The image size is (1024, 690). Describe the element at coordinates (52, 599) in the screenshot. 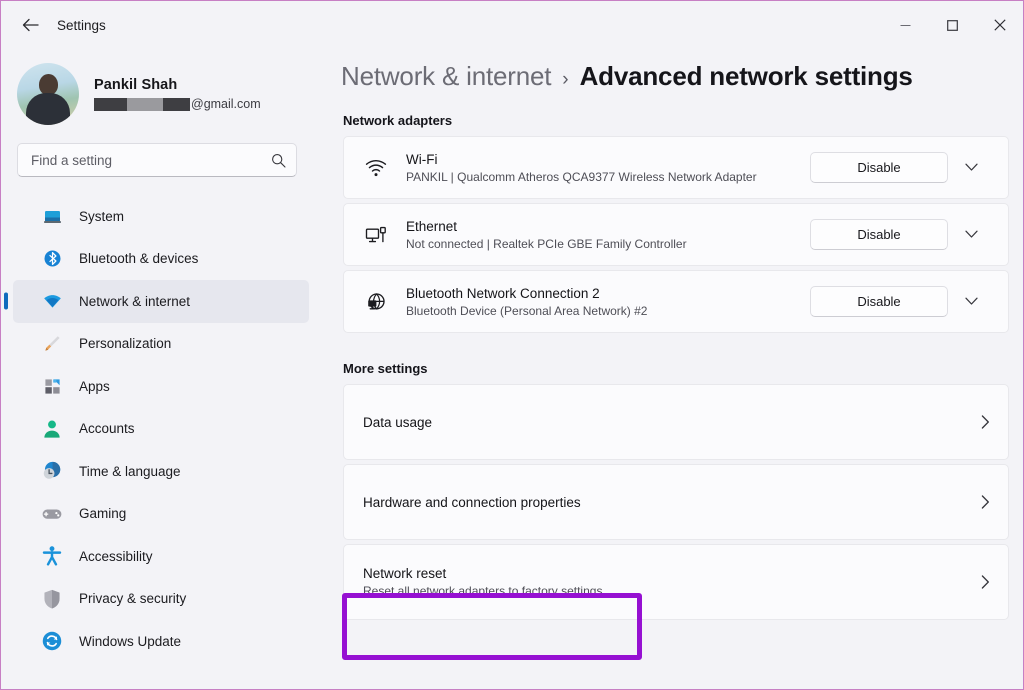

I see `shield-icon` at that location.